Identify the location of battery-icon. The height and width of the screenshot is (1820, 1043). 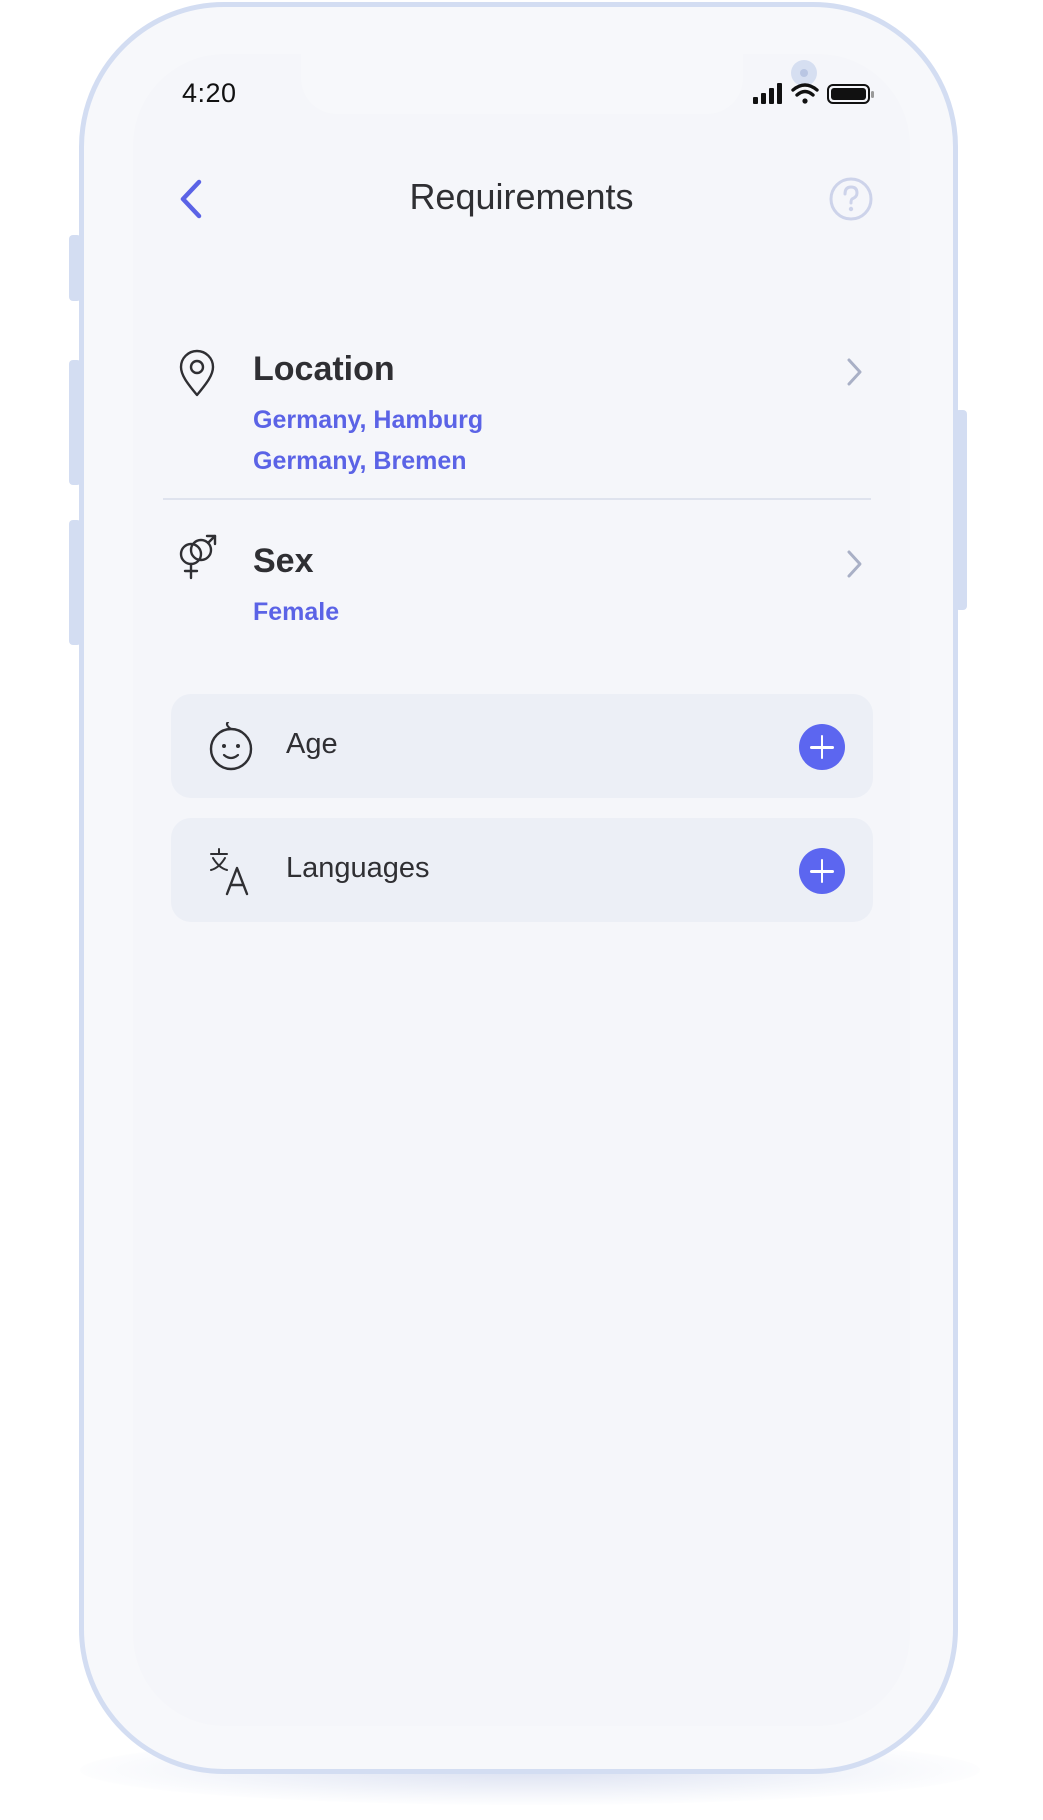
(850, 94).